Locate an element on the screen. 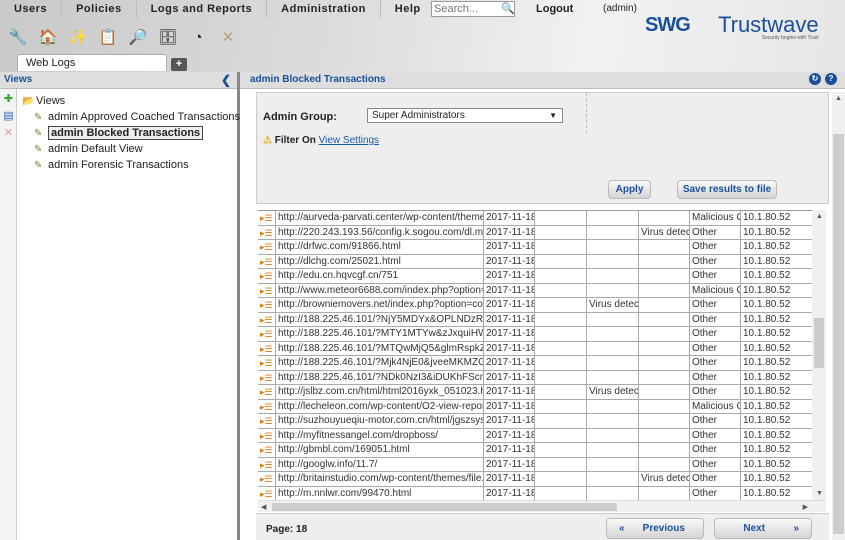  tree-item: ✎ admin Default View is located at coordinates (131, 149).